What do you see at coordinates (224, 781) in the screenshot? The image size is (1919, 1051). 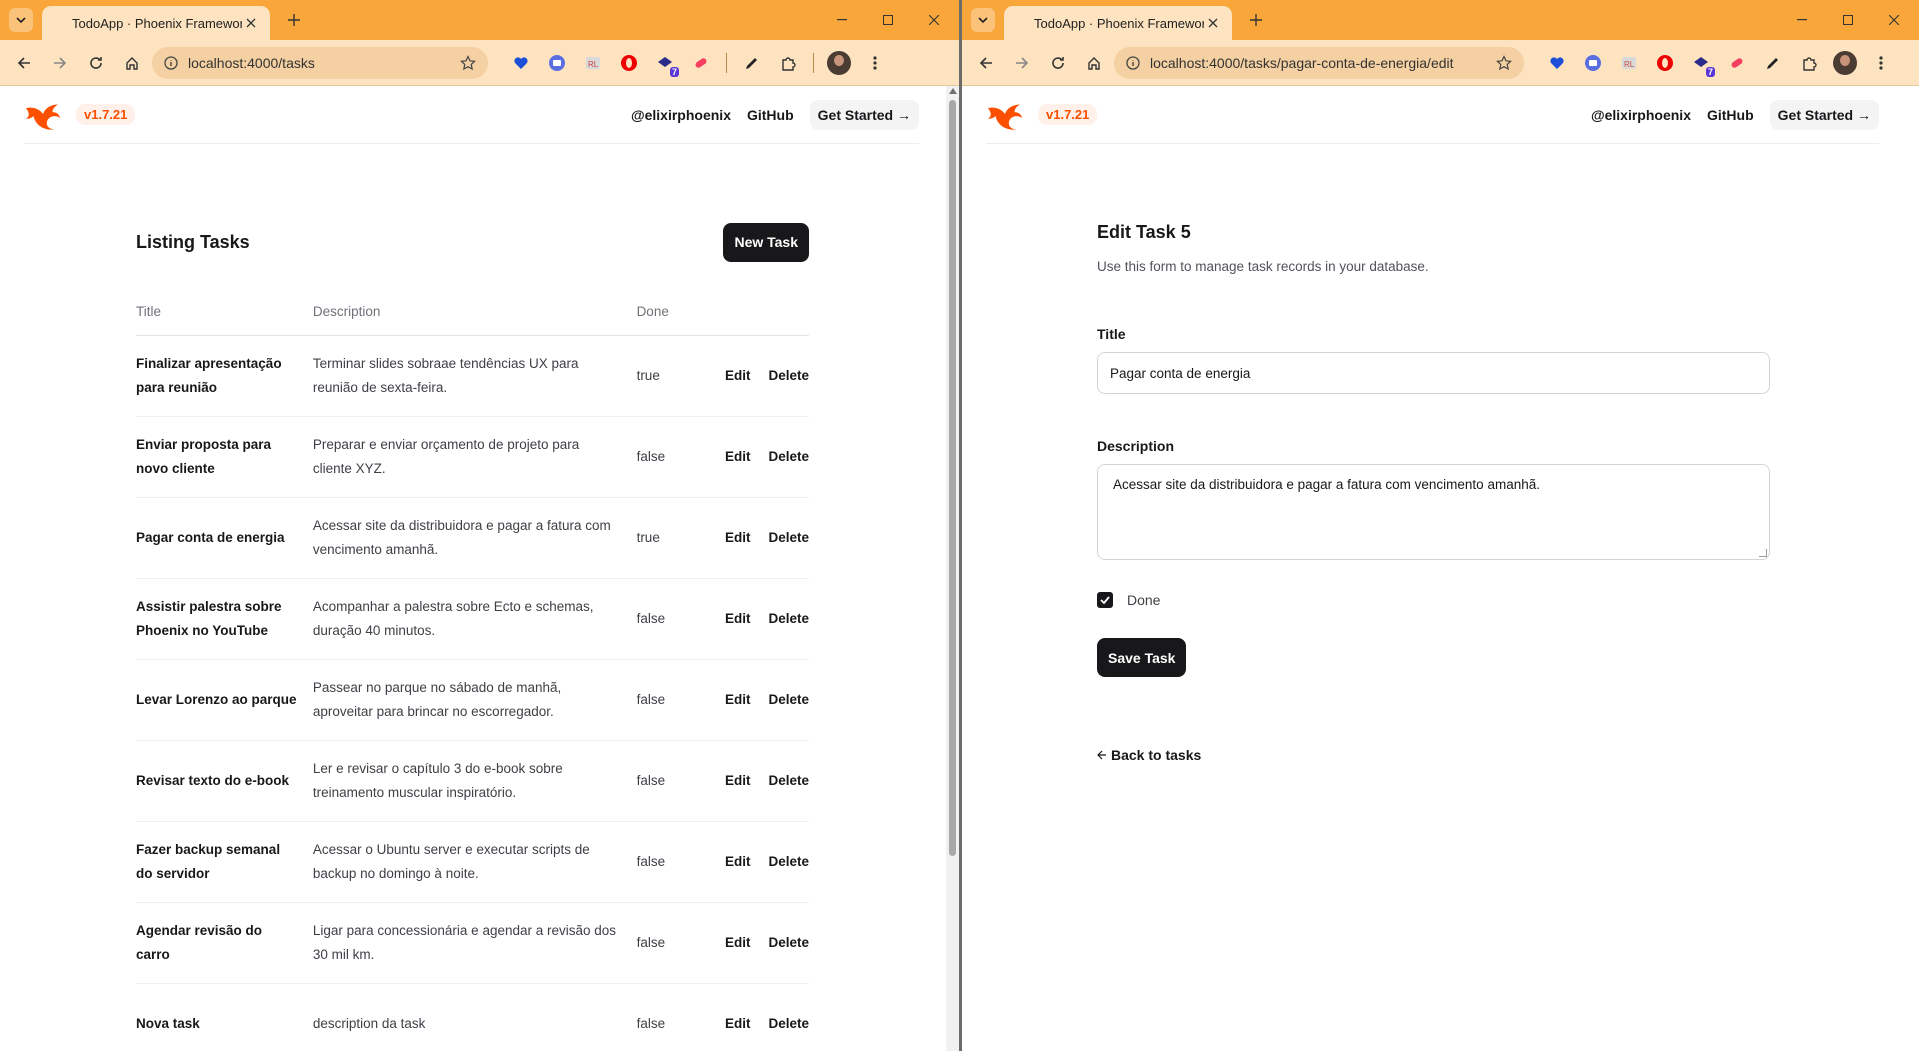 I see `task-title: Revisar texto do e-book` at bounding box center [224, 781].